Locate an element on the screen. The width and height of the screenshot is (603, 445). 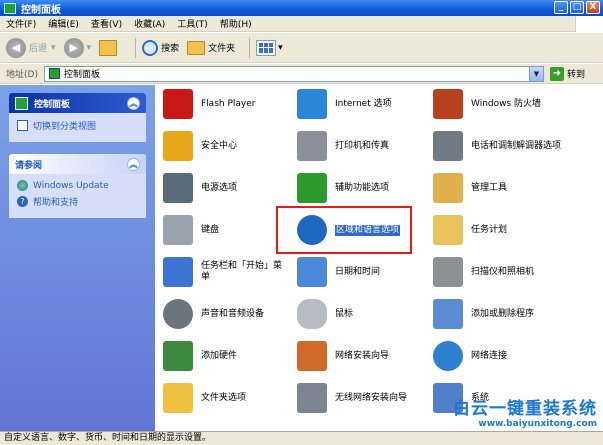
folder-options-icon is located at coordinates (178, 398).